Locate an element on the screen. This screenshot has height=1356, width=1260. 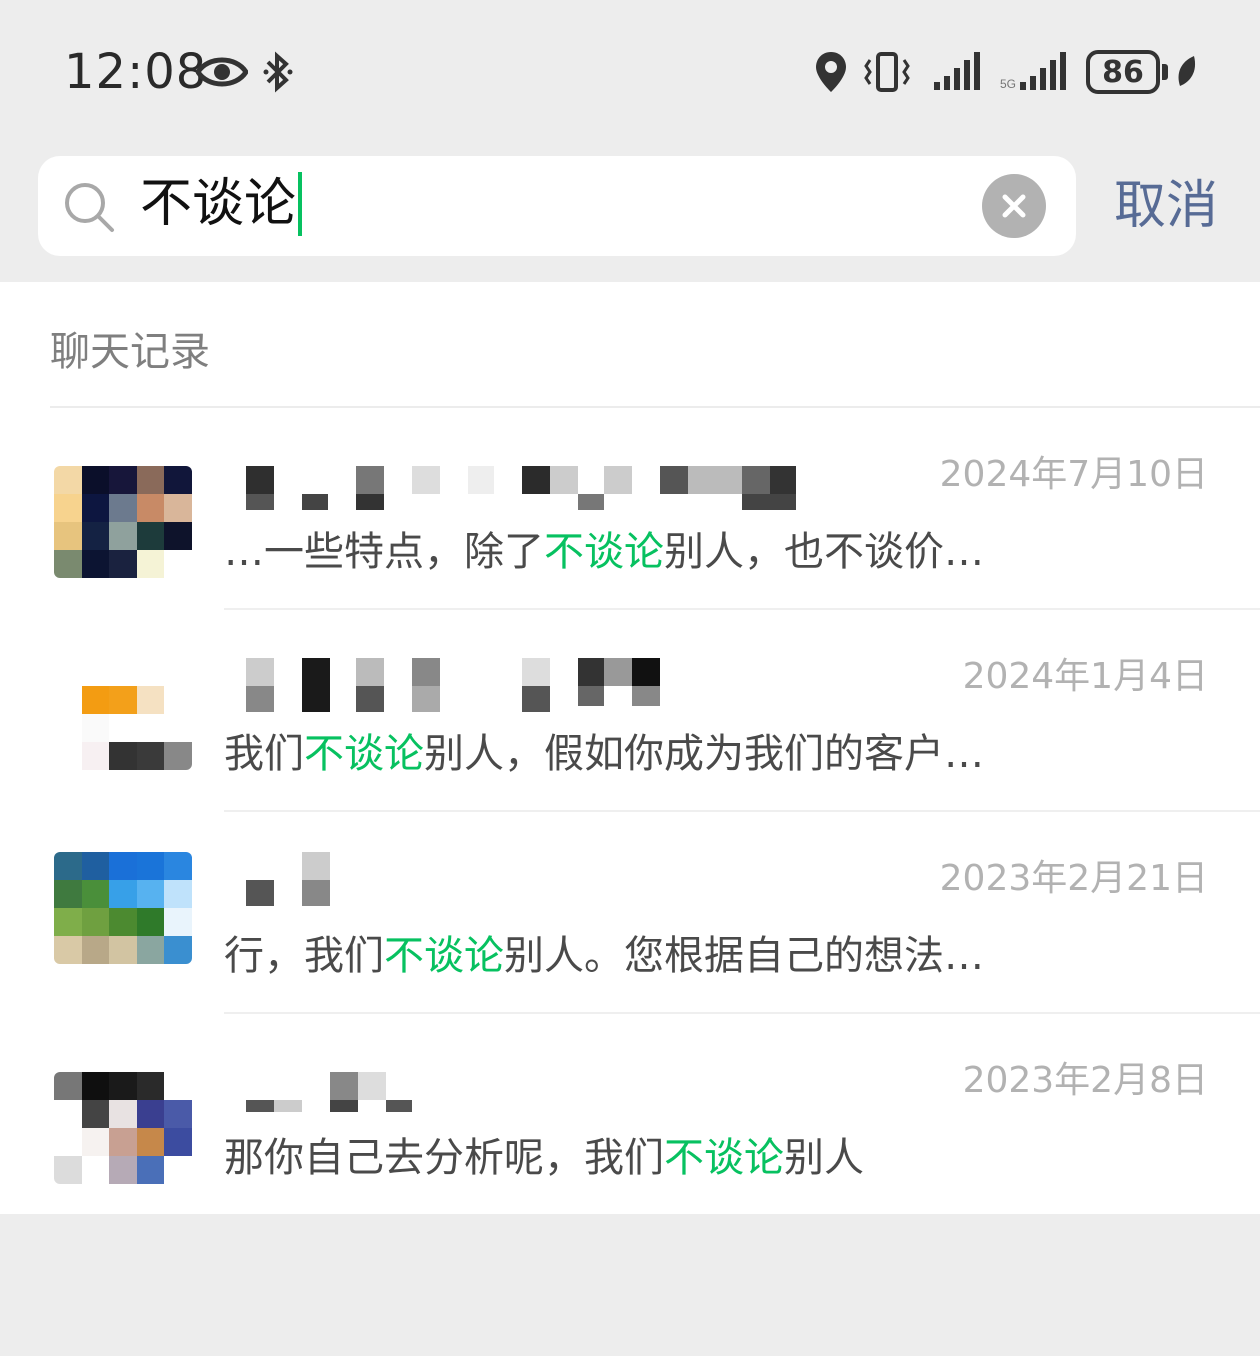
battery-cap is located at coordinates (1165, 72).